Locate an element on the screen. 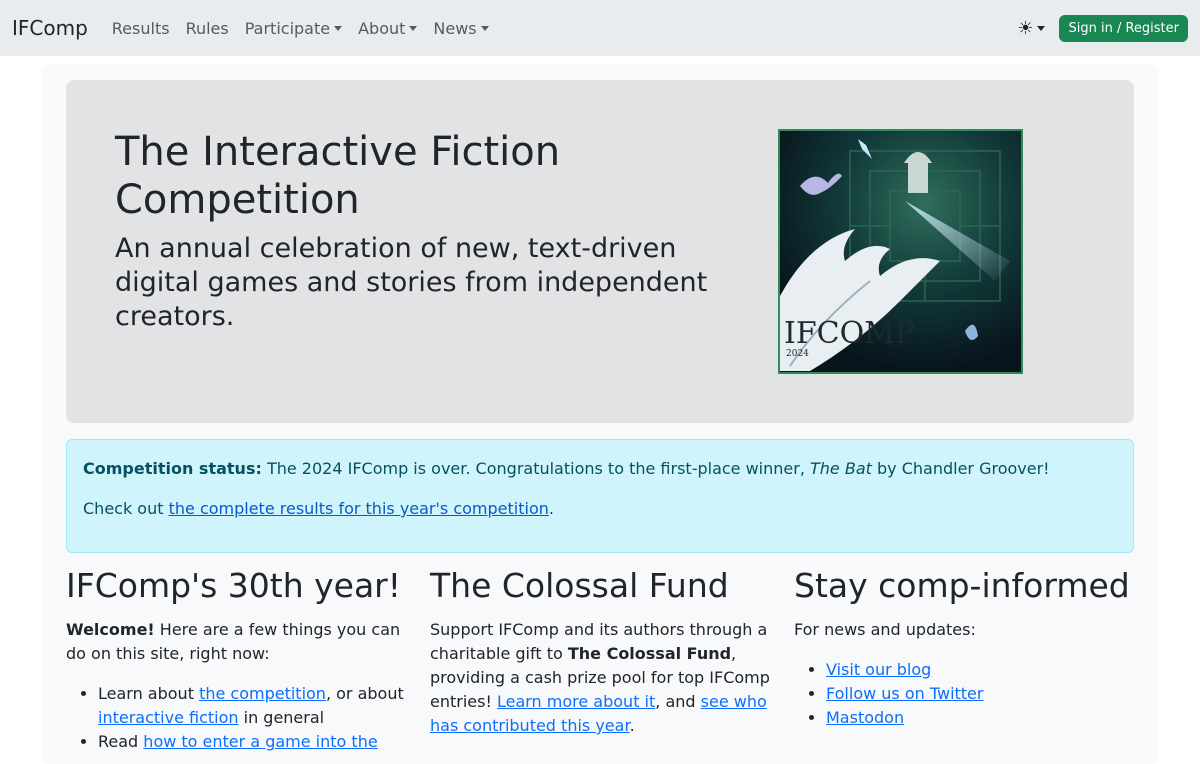 Image resolution: width=1200 pixels, height=764 pixels. artwork-svg: IFCOMP 2024 is located at coordinates (900, 251).